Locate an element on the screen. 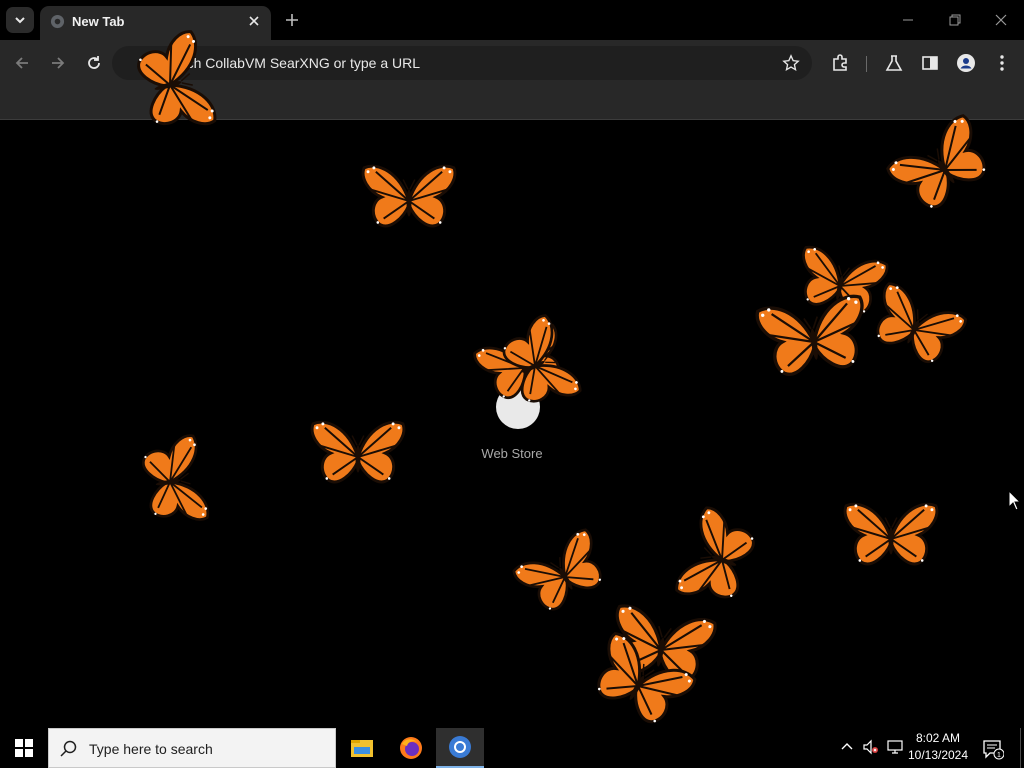 The height and width of the screenshot is (768, 1024). tab-new-tab: New Tab is located at coordinates (155, 23).